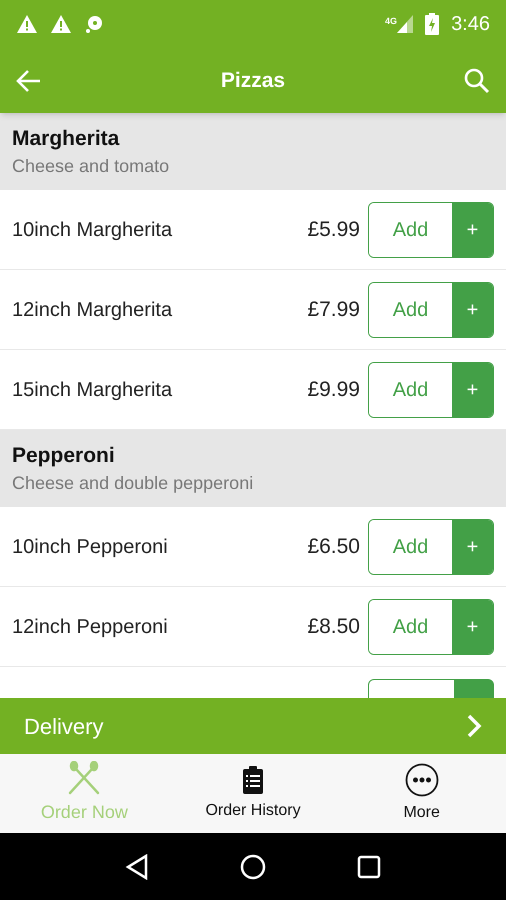  I want to click on recents-icon, so click(368, 866).